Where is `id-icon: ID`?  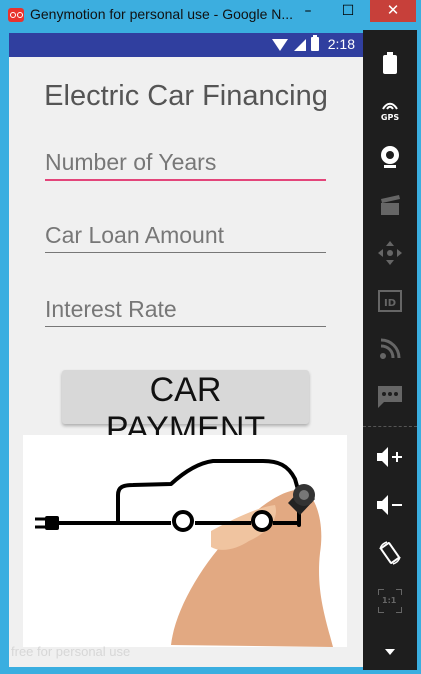
id-icon: ID is located at coordinates (390, 301).